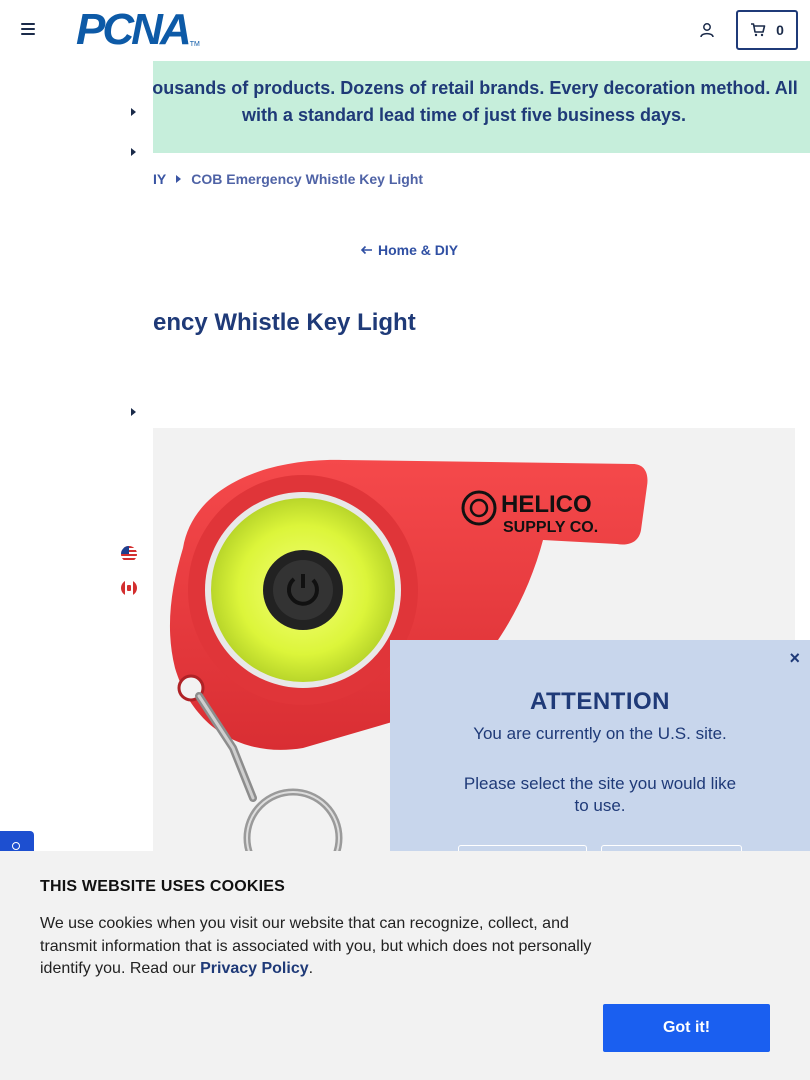 The image size is (810, 1080). Describe the element at coordinates (28, 29) in the screenshot. I see `menu-icon` at that location.